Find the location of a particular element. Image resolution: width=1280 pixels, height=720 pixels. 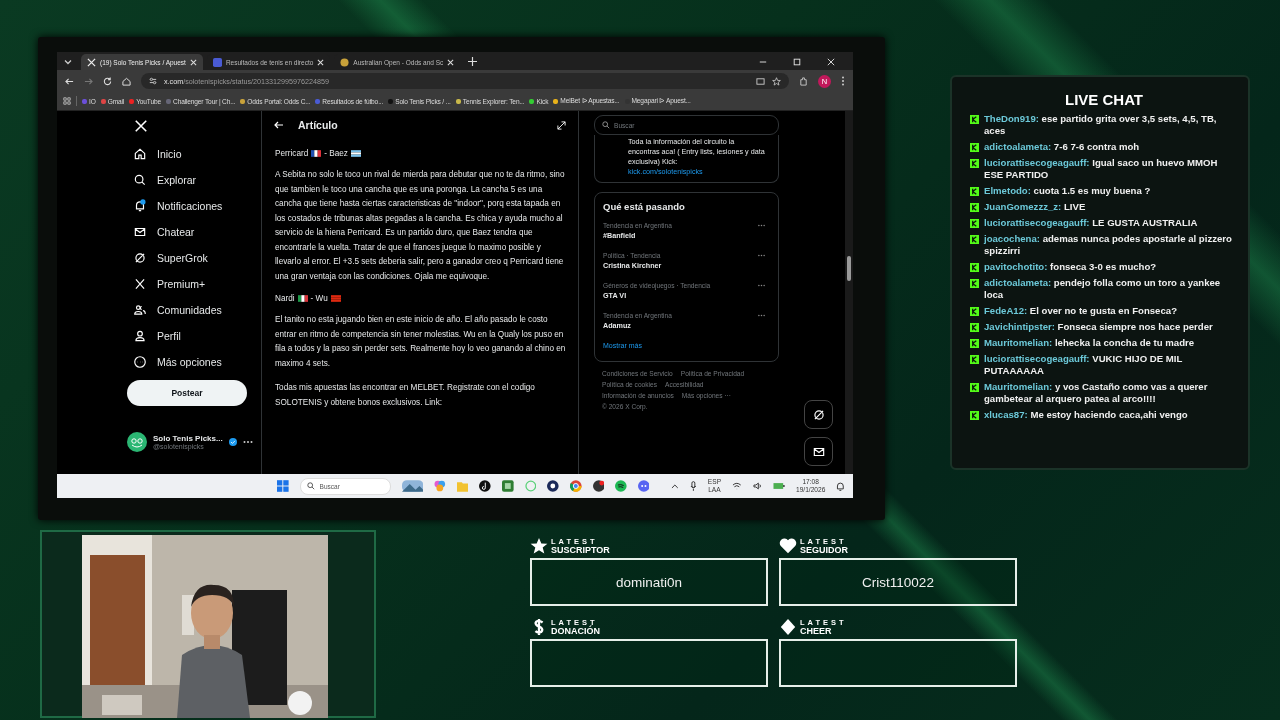

menu-icon is located at coordinates (843, 81).